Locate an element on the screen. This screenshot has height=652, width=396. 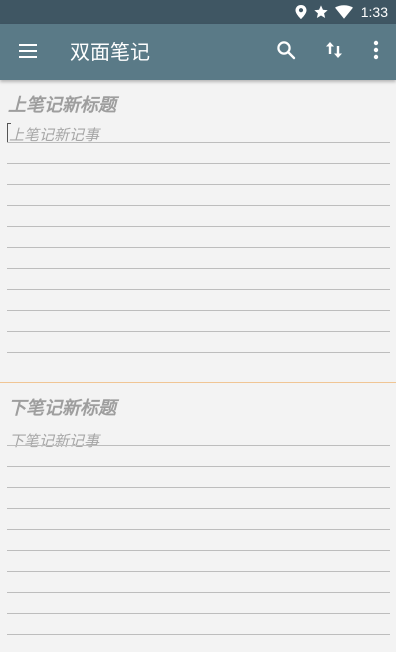
more-options-button is located at coordinates (376, 52).